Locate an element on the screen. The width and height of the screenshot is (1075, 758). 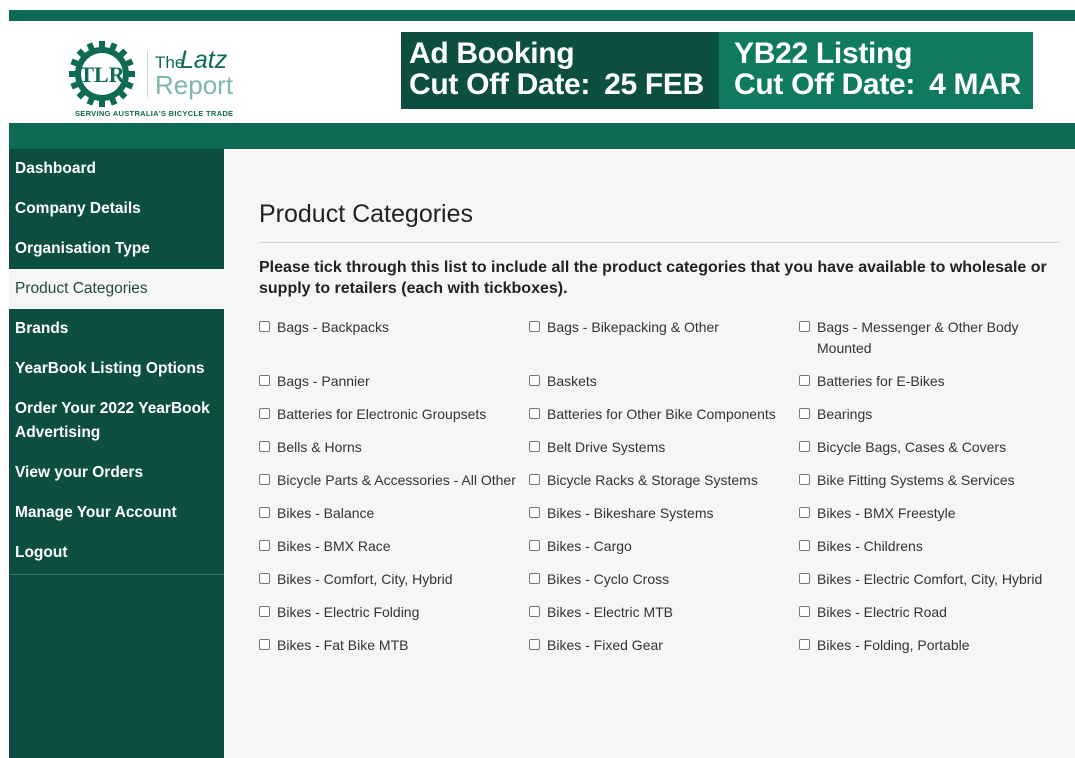
sidebar-item-dashboard: Dashboard is located at coordinates (116, 169).